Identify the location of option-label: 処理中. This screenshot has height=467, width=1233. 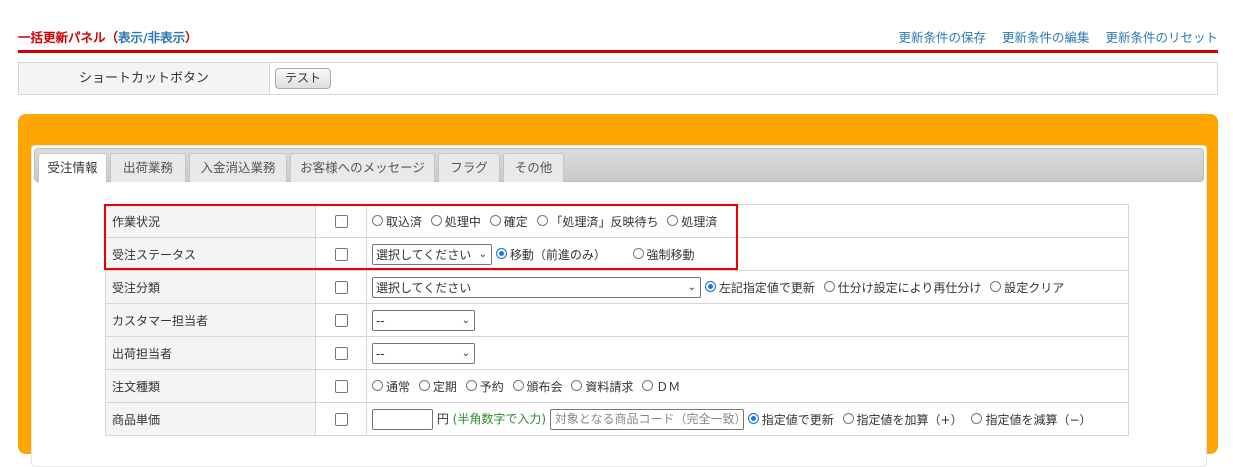
(462, 221).